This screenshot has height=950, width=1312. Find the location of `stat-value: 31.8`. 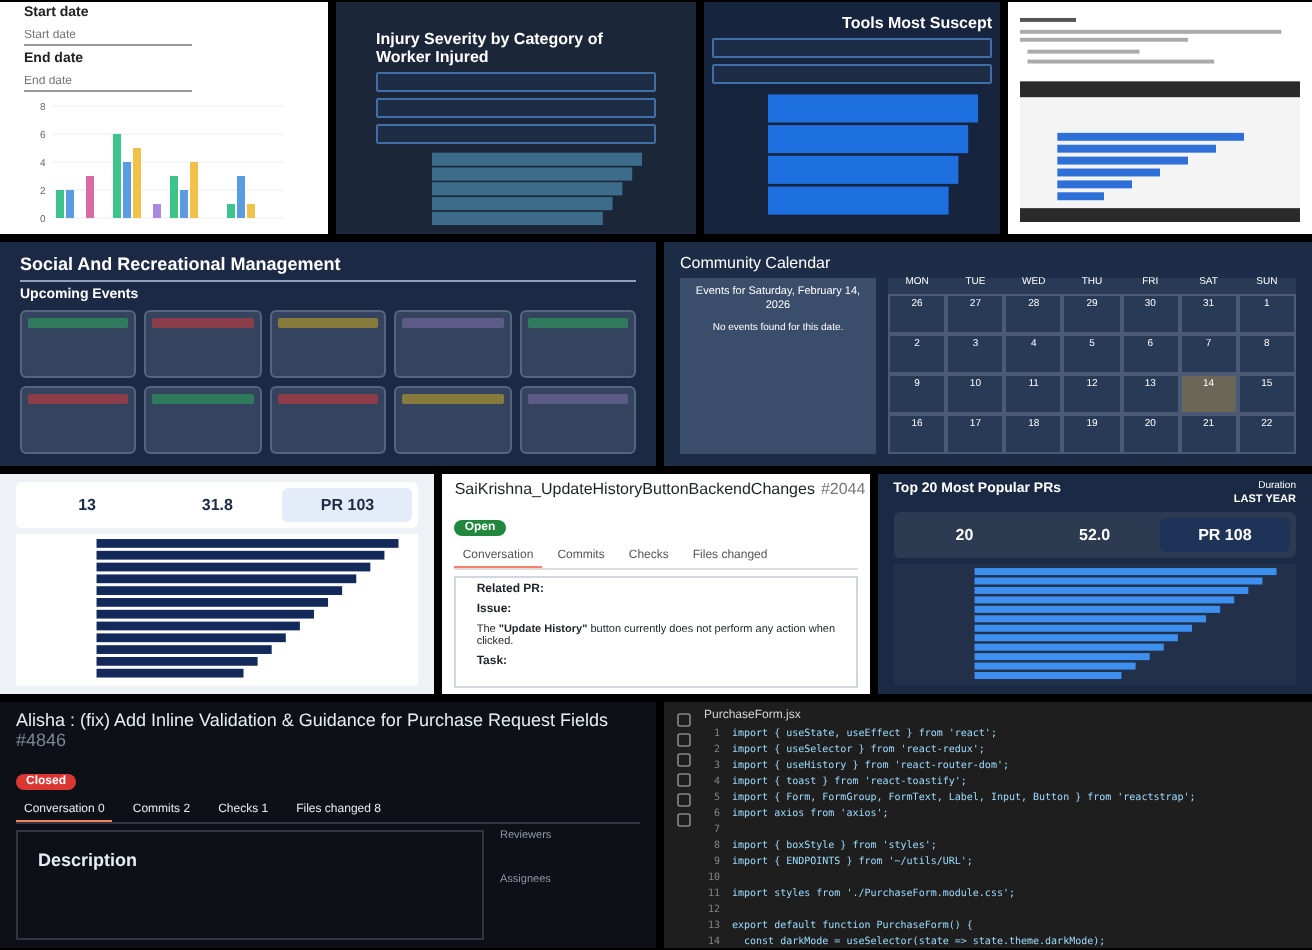

stat-value: 31.8 is located at coordinates (217, 506).